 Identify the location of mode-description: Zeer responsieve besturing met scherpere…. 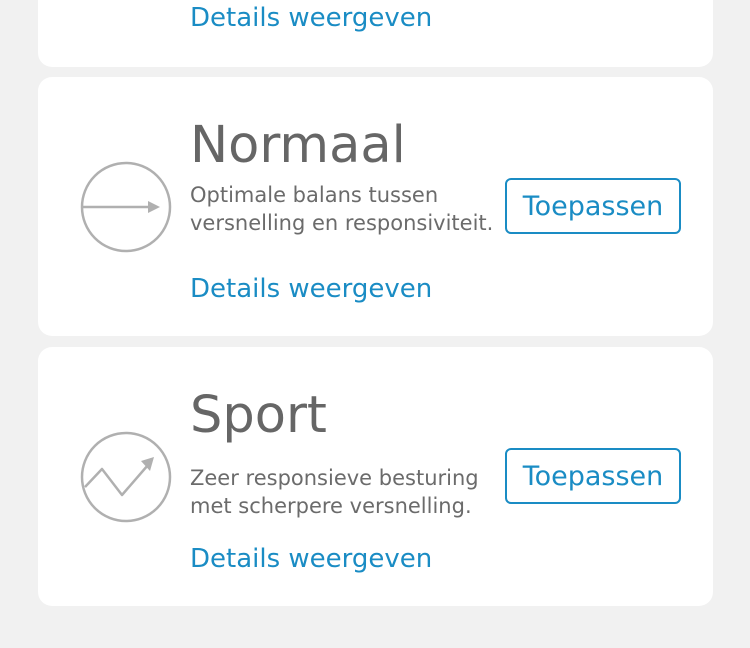
(334, 492).